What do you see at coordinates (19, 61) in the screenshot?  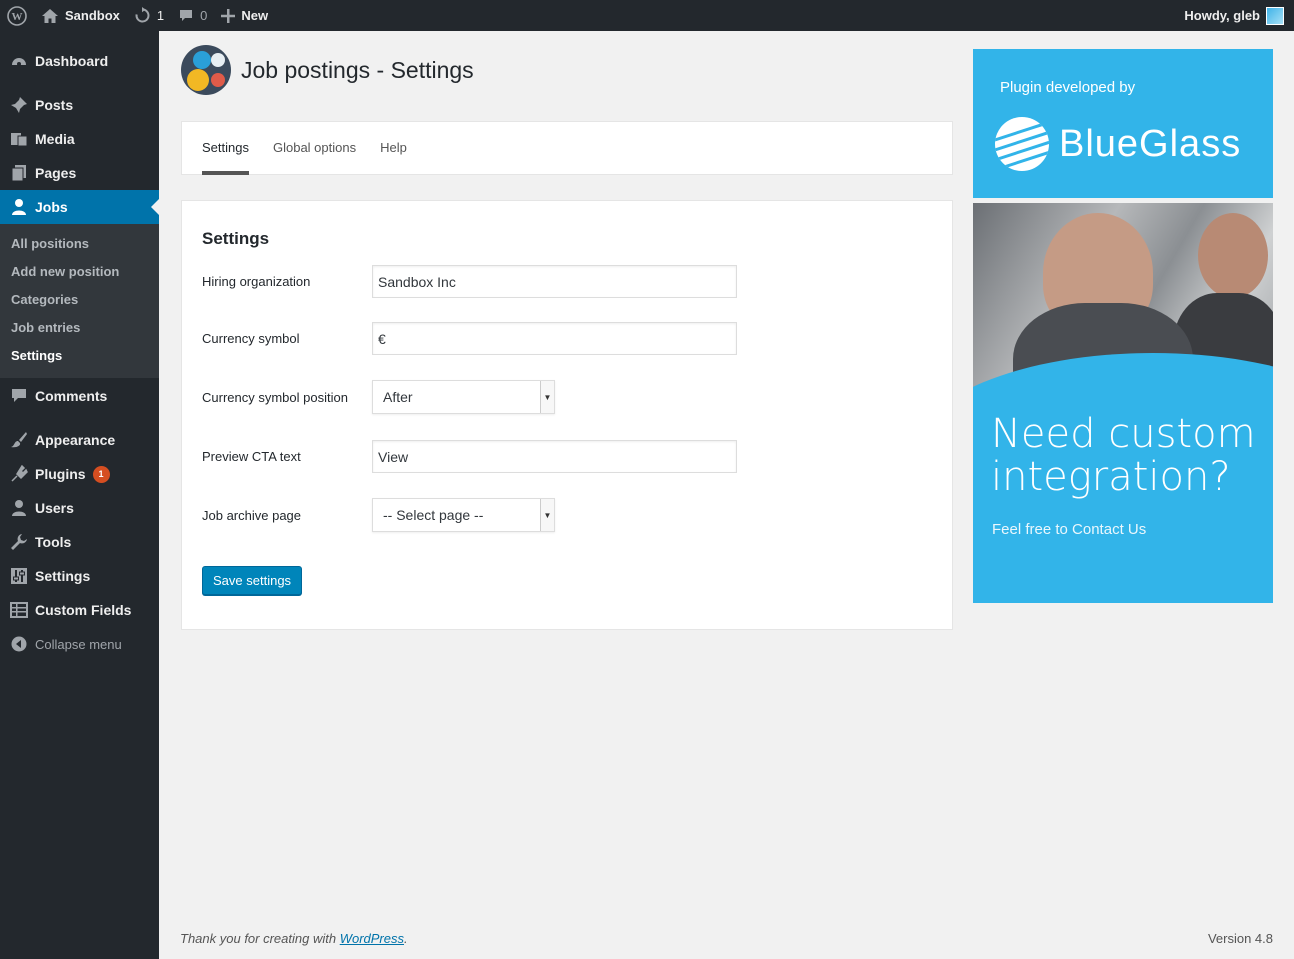 I see `dashboard-gauge-icon` at bounding box center [19, 61].